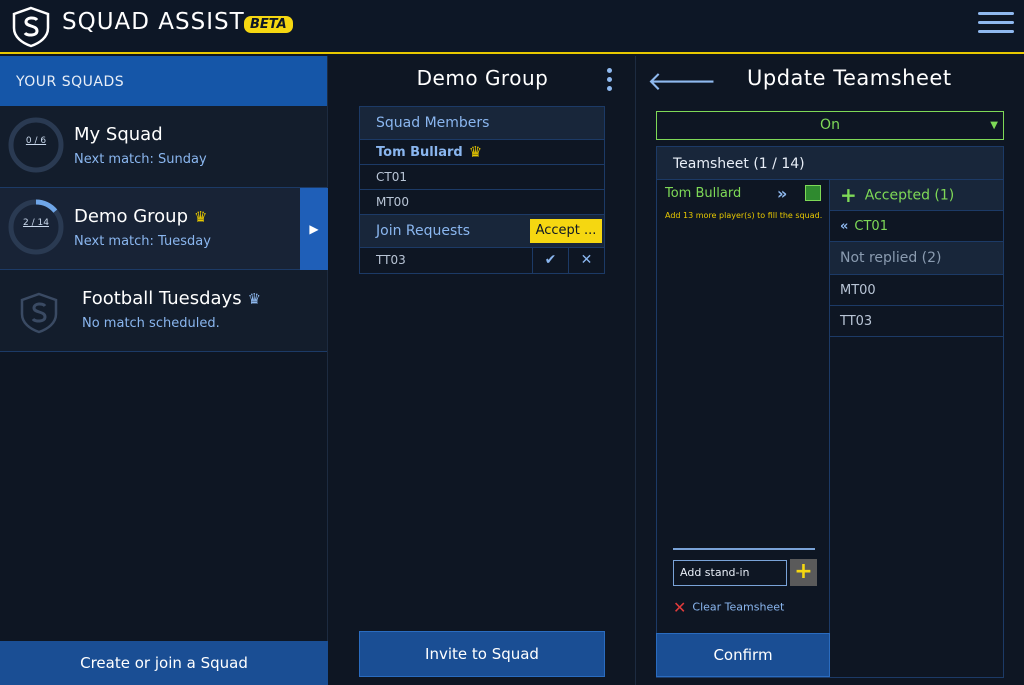 The width and height of the screenshot is (1024, 685). What do you see at coordinates (744, 215) in the screenshot?
I see `fill-message: Add 13 more player(s) to fill the squad.` at bounding box center [744, 215].